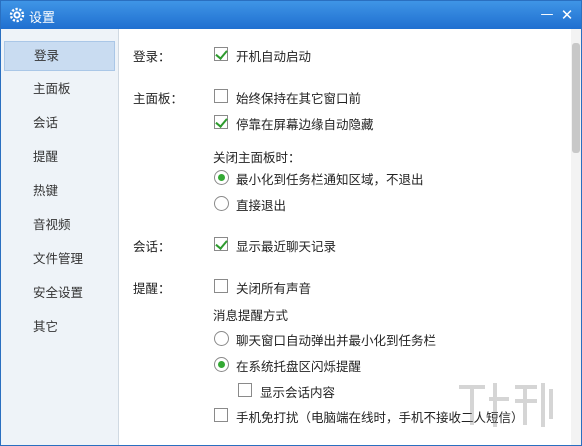 This screenshot has height=446, width=582. What do you see at coordinates (245, 390) in the screenshot?
I see `show-content-checkbox` at bounding box center [245, 390].